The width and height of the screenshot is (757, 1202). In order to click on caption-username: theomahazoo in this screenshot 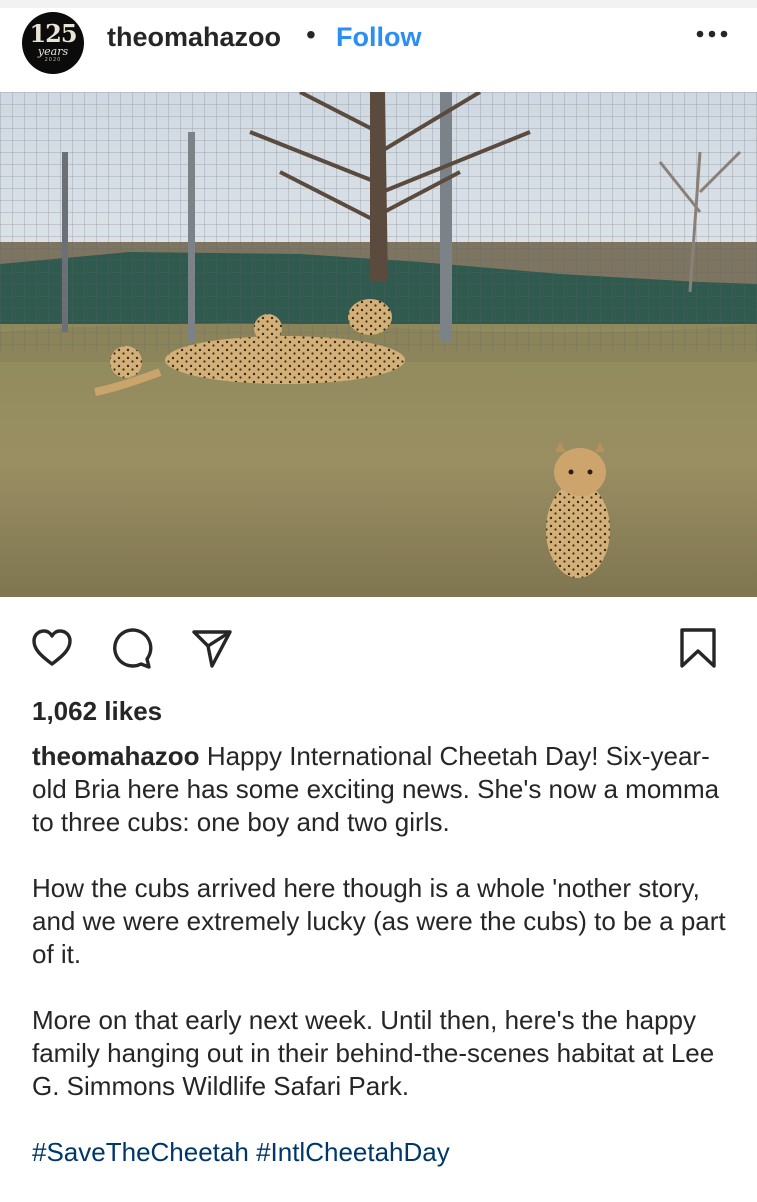, I will do `click(116, 756)`.